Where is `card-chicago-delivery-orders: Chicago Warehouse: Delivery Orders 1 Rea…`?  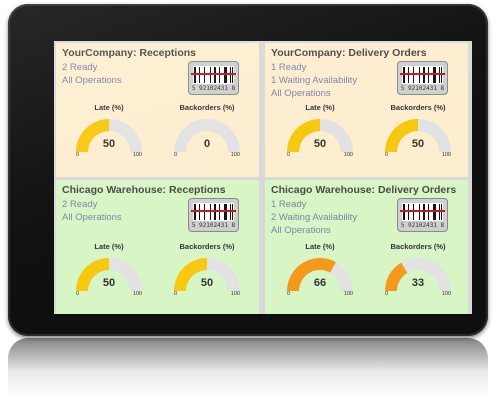
card-chicago-delivery-orders: Chicago Warehouse: Delivery Orders 1 Rea… is located at coordinates (366, 247).